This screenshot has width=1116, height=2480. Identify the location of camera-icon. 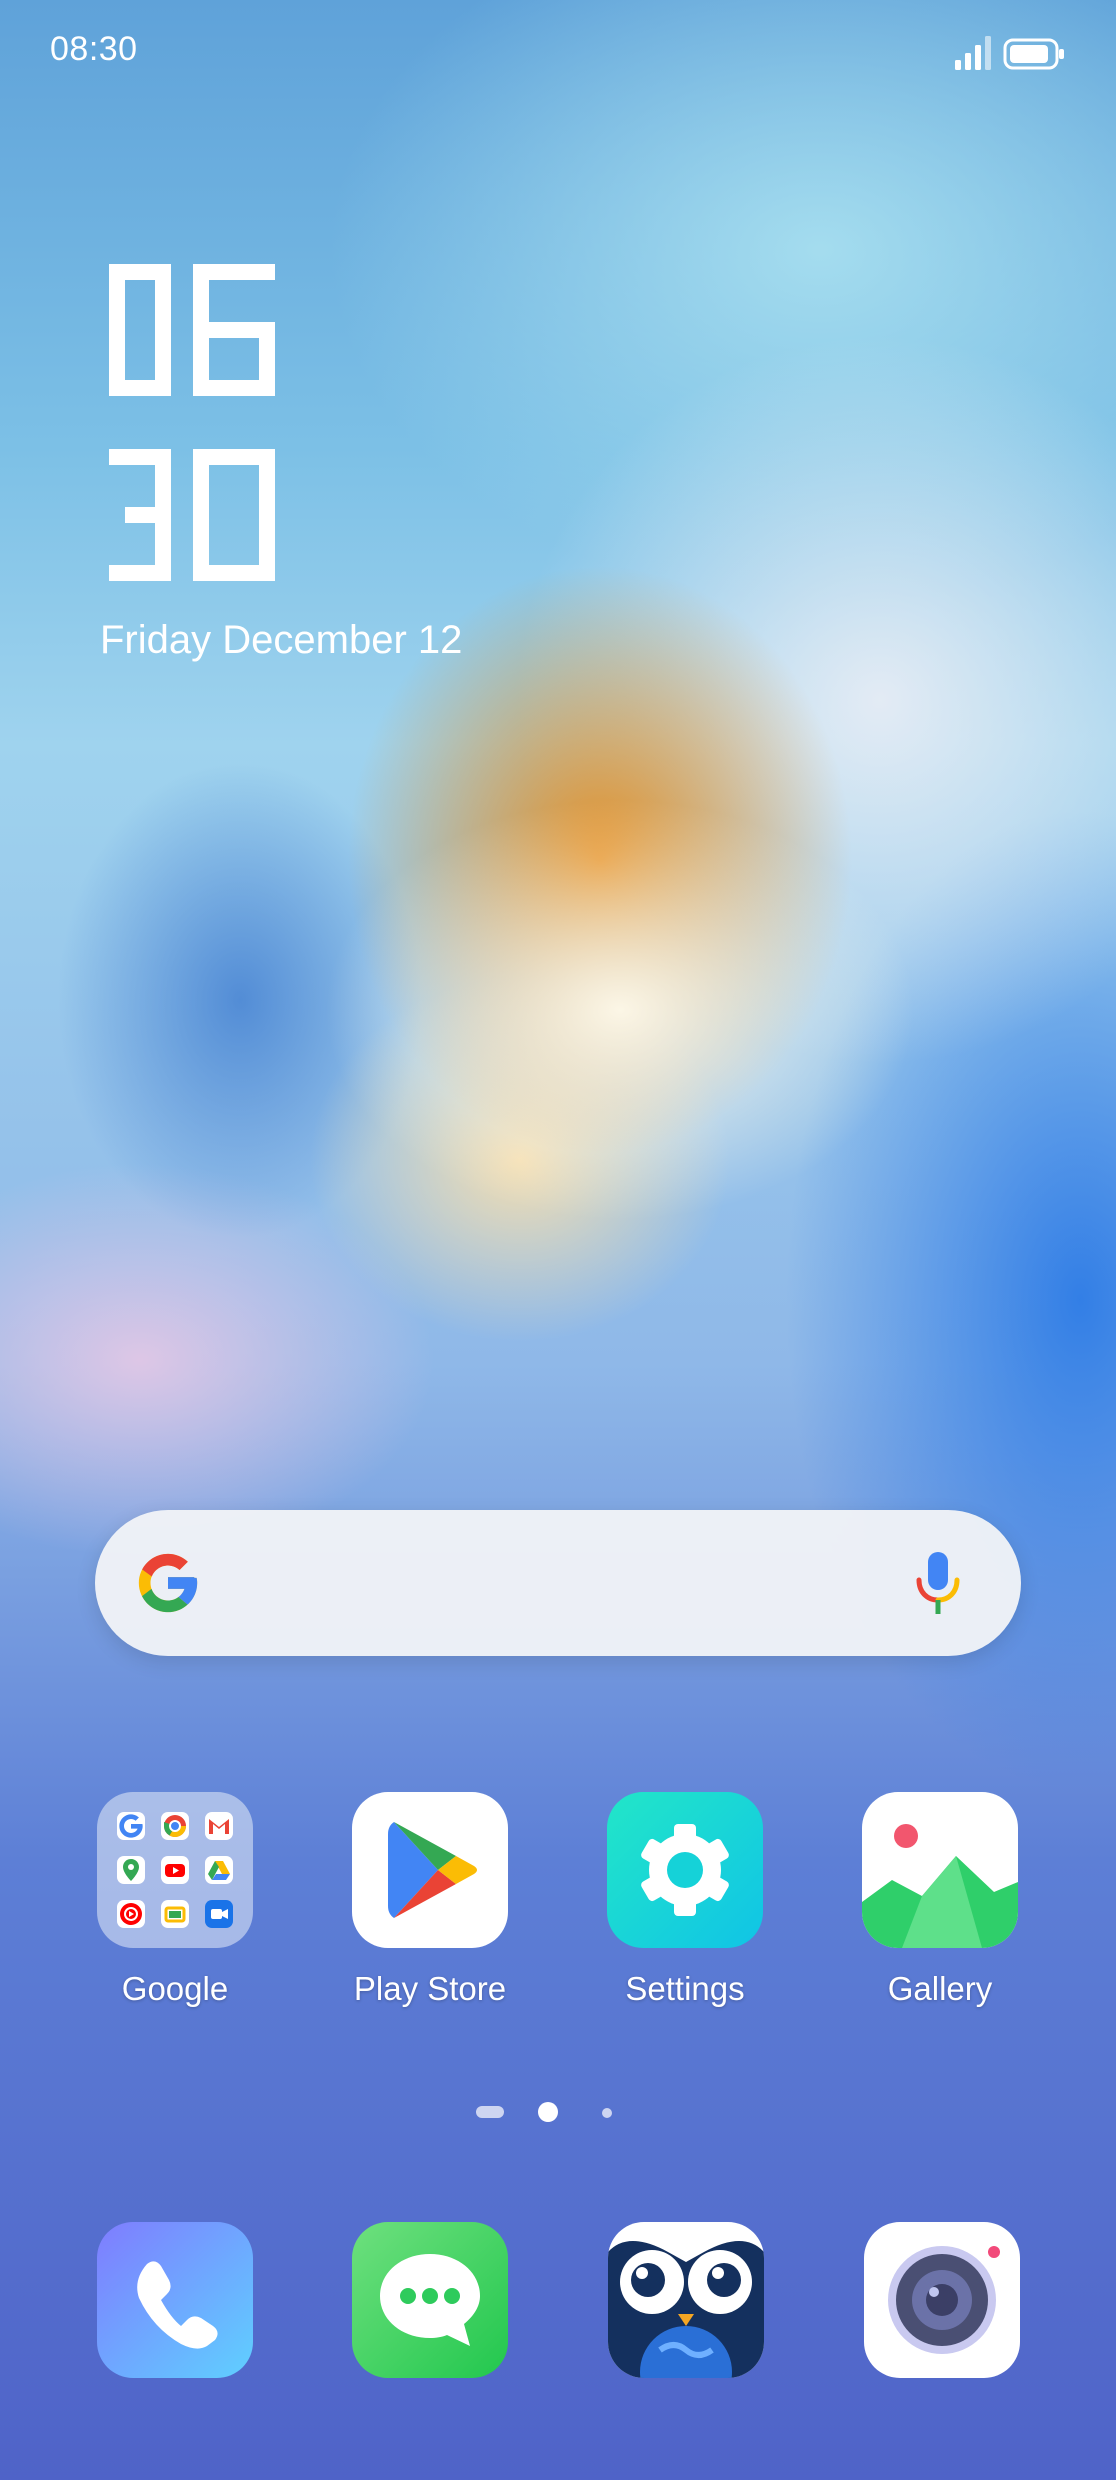
(942, 2300).